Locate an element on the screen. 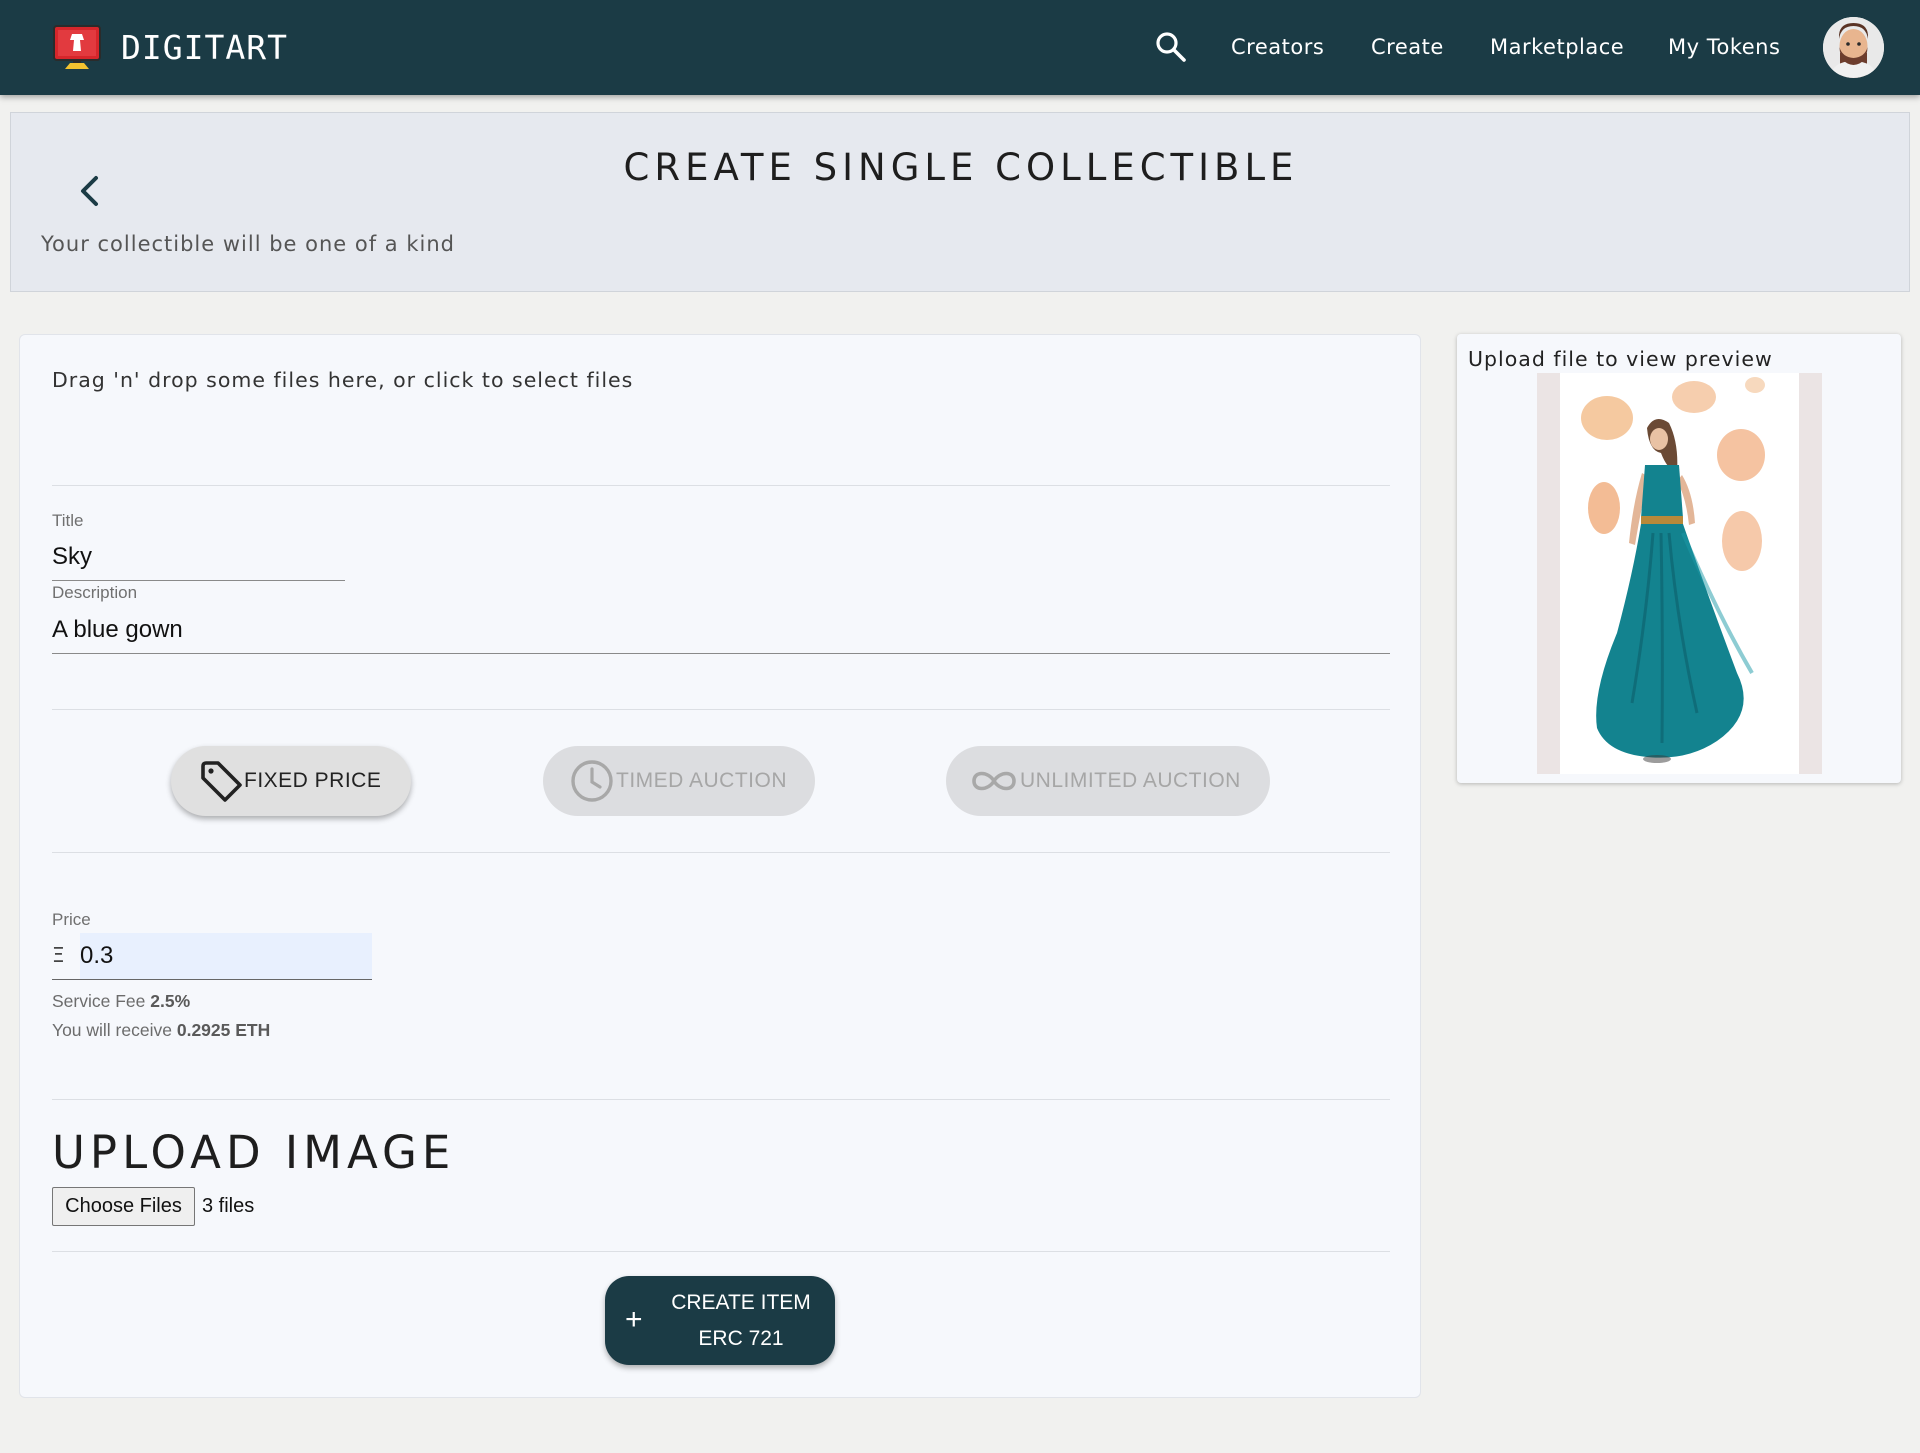 Image resolution: width=1920 pixels, height=1453 pixels. receive-amount-value: 0.2925 ETH is located at coordinates (223, 1030).